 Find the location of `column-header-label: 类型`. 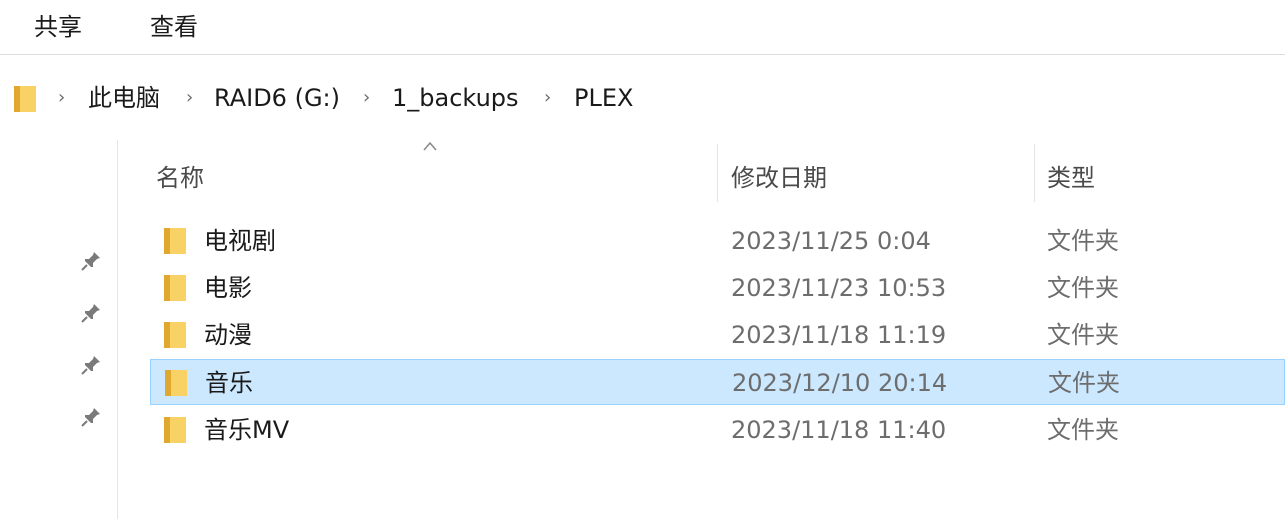

column-header-label: 类型 is located at coordinates (1071, 178).